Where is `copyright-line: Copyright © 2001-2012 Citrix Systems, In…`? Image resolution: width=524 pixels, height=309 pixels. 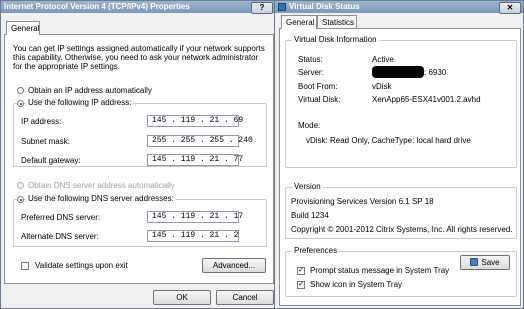 copyright-line: Copyright © 2001-2012 Citrix Systems, In… is located at coordinates (402, 229).